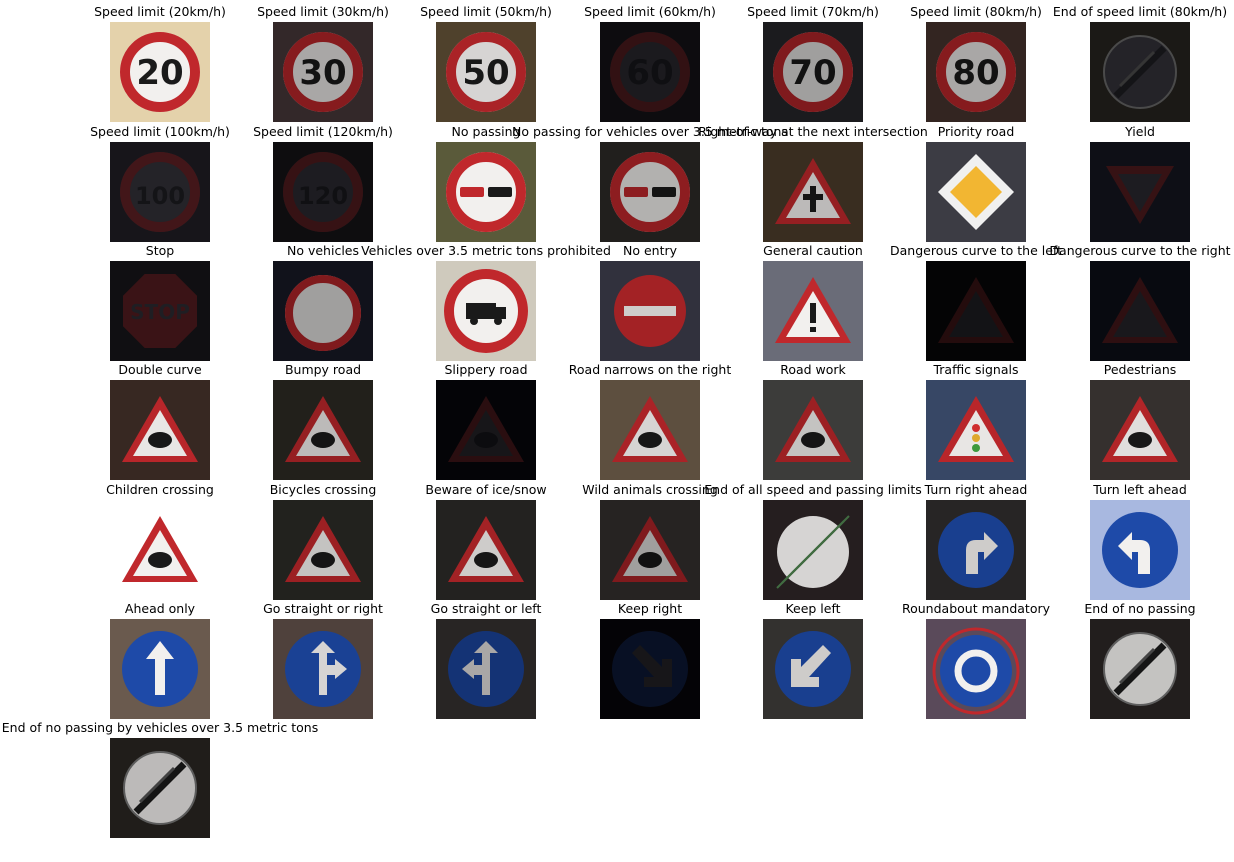 The image size is (1234, 862). I want to click on sign-panel: Road work, so click(813, 421).